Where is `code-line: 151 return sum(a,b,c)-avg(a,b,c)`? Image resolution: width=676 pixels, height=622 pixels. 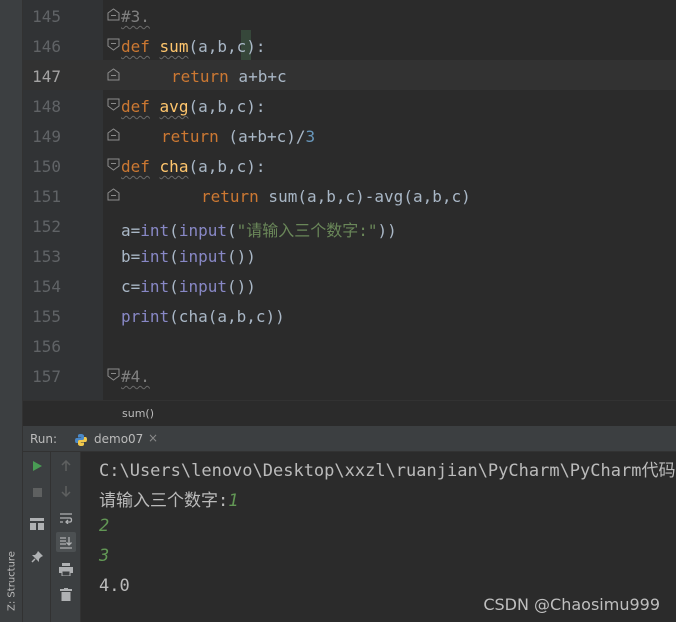 code-line: 151 return sum(a,b,c)-avg(a,b,c) is located at coordinates (349, 195).